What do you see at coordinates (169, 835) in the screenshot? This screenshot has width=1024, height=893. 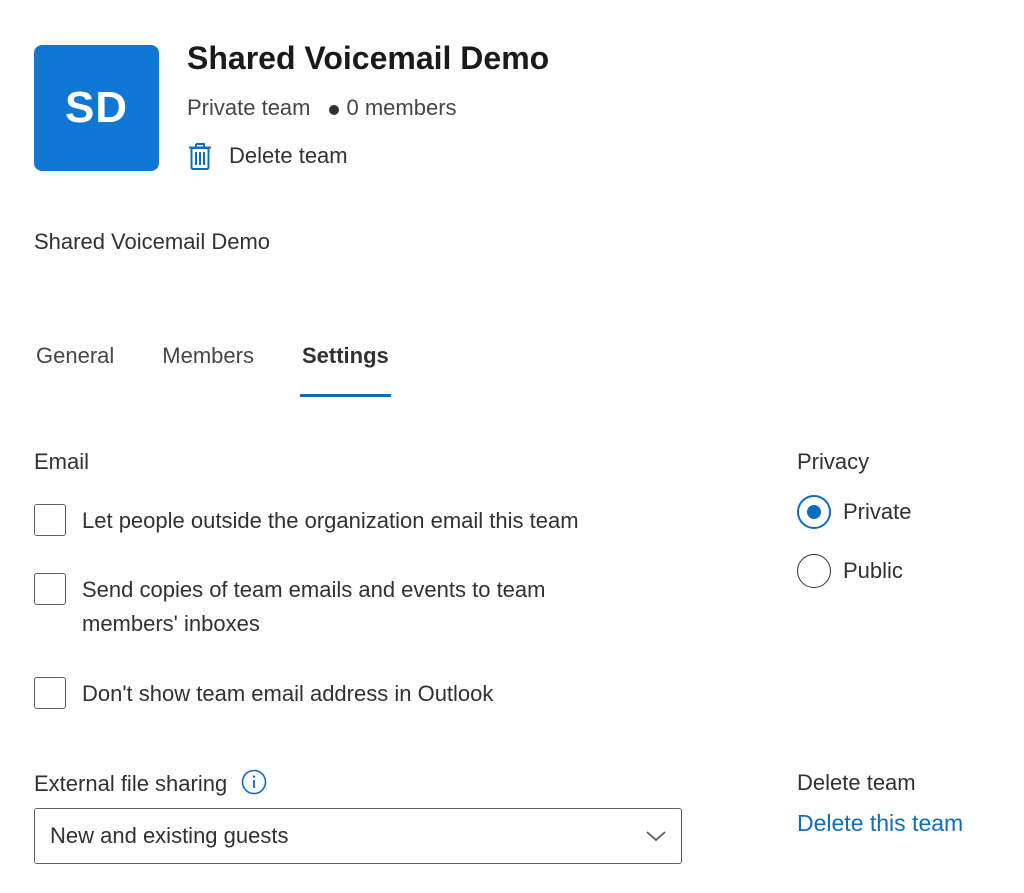 I see `dropdown-selected-value: New and existing guests` at bounding box center [169, 835].